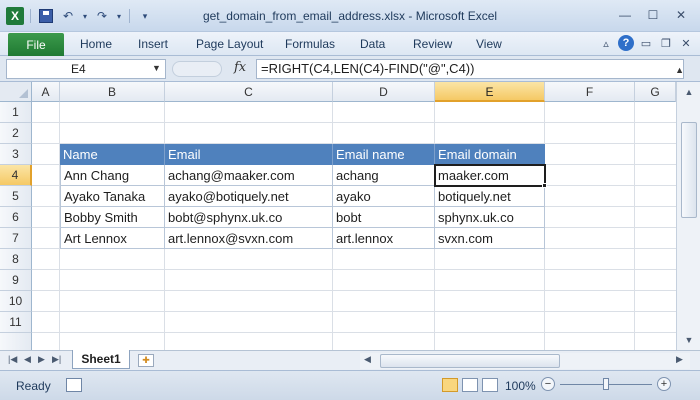 The width and height of the screenshot is (700, 400). I want to click on view-buttons, so click(470, 385).